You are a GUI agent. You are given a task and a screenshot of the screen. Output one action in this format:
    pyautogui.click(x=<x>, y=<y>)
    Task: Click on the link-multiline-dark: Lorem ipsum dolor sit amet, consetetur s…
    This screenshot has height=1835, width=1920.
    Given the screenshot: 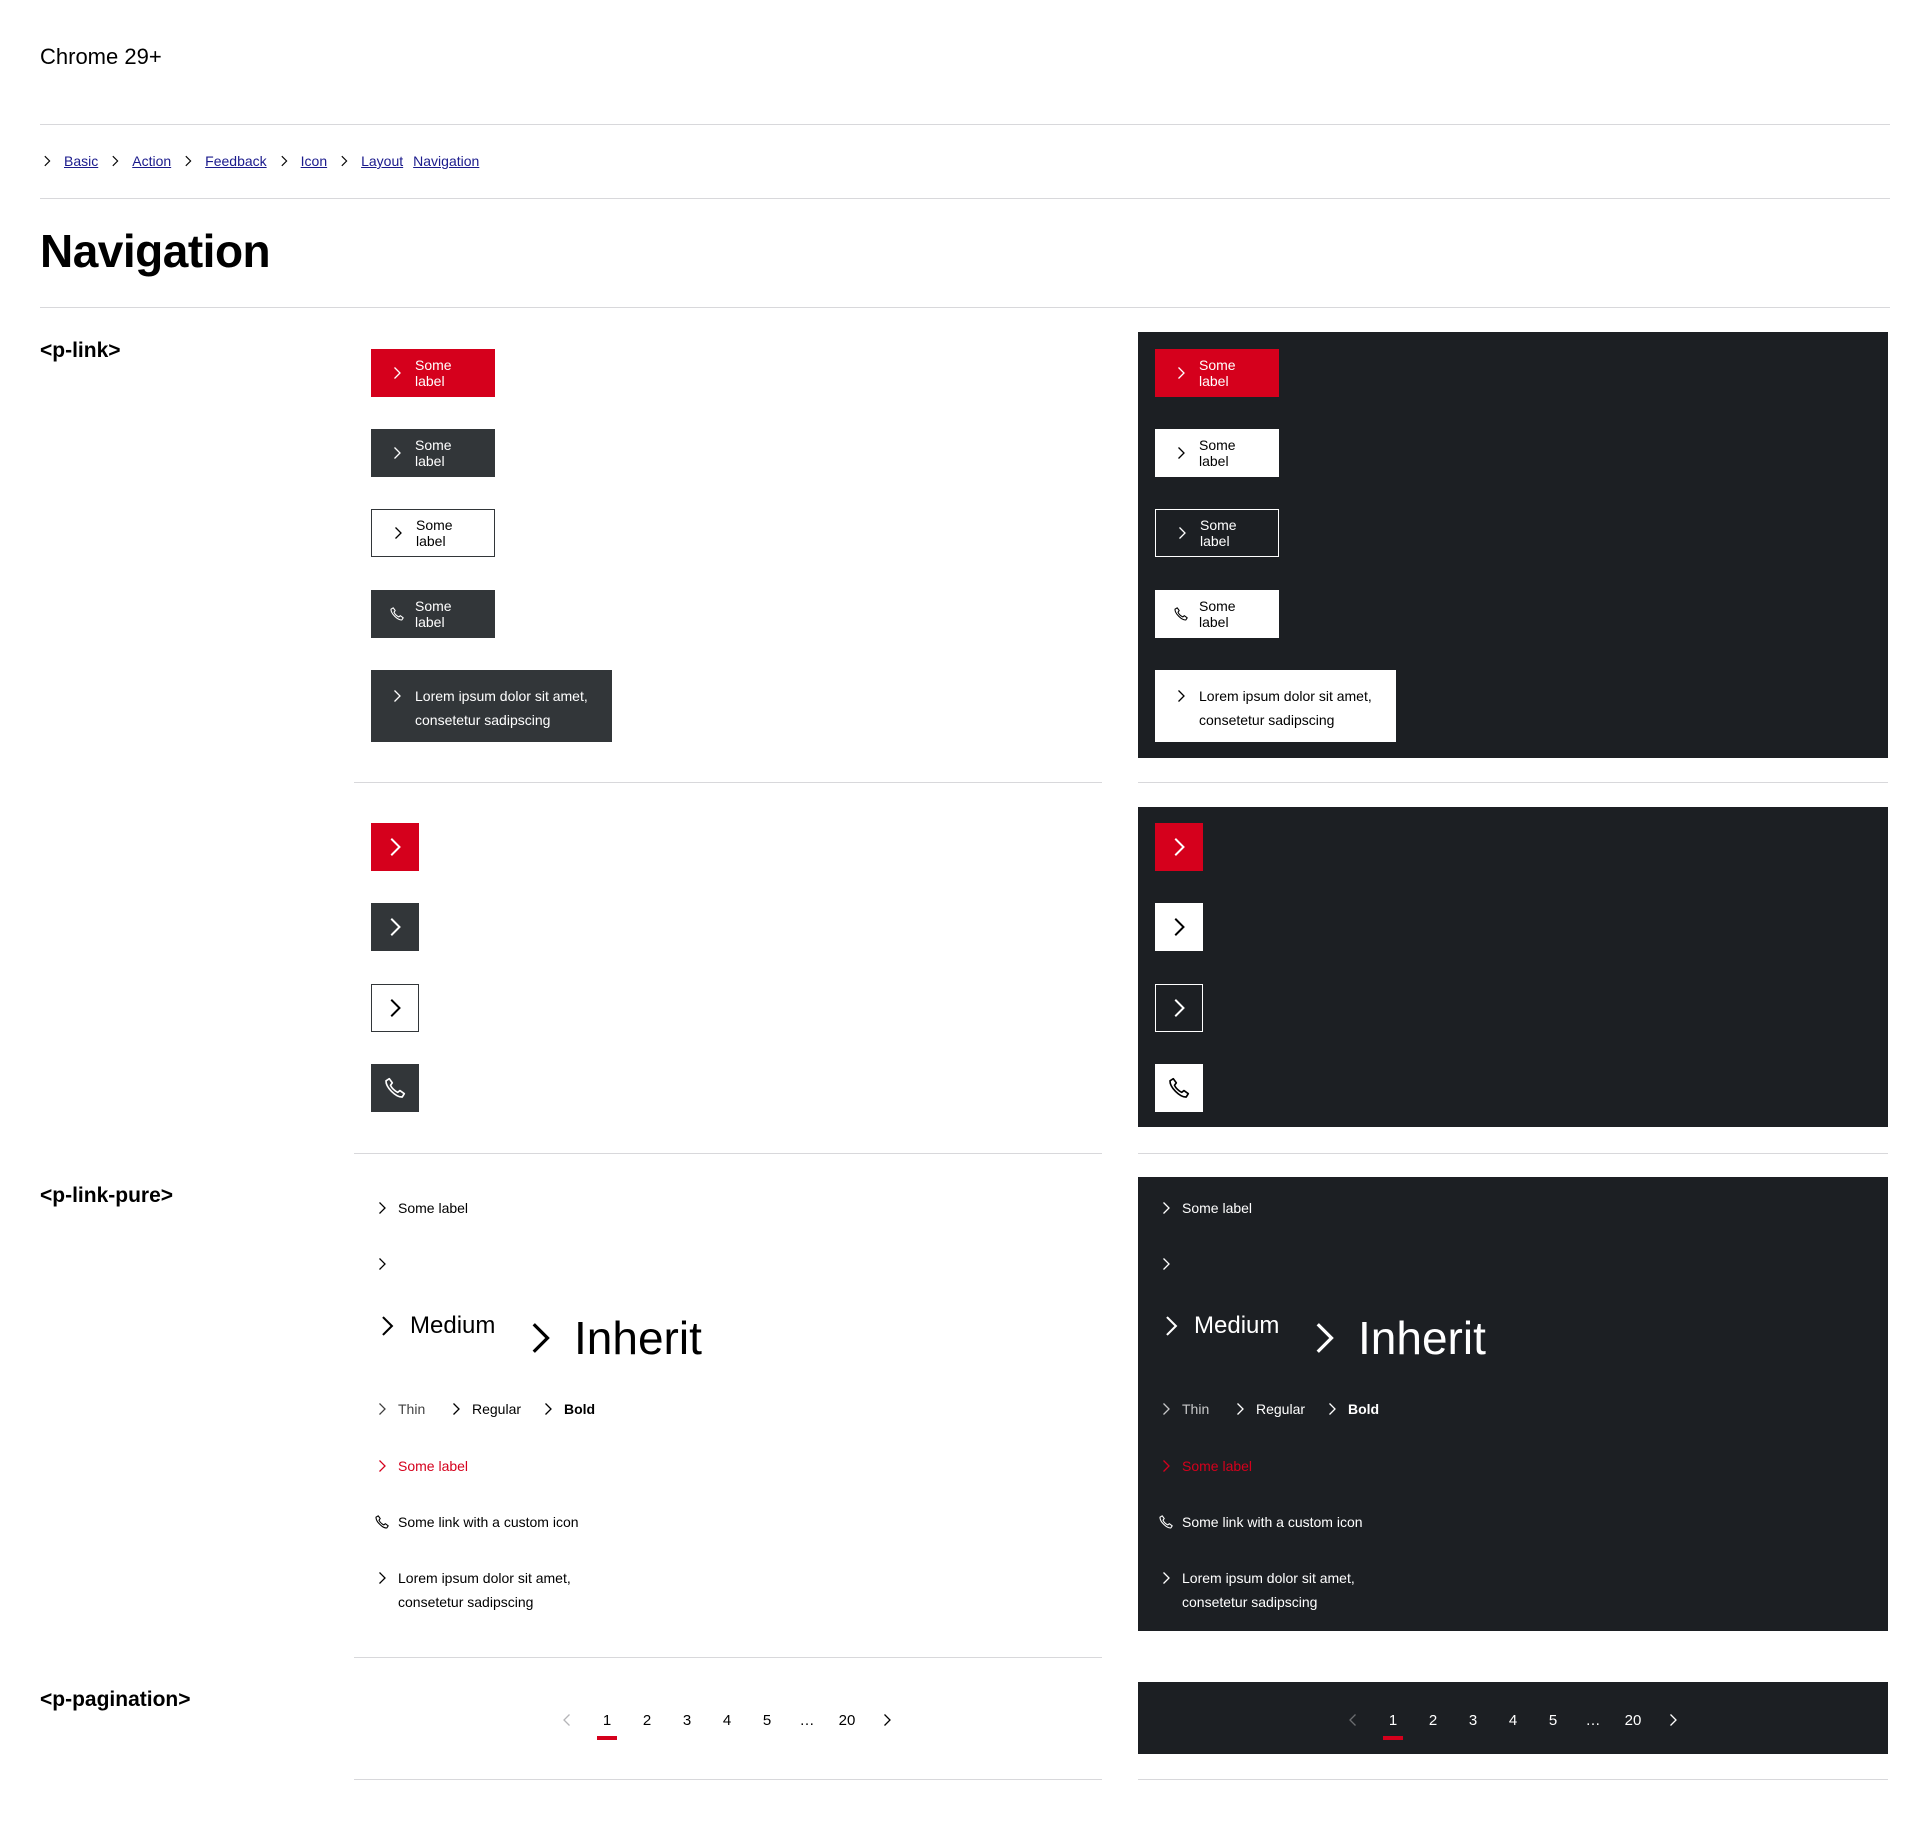 What is the action you would take?
    pyautogui.click(x=1275, y=706)
    